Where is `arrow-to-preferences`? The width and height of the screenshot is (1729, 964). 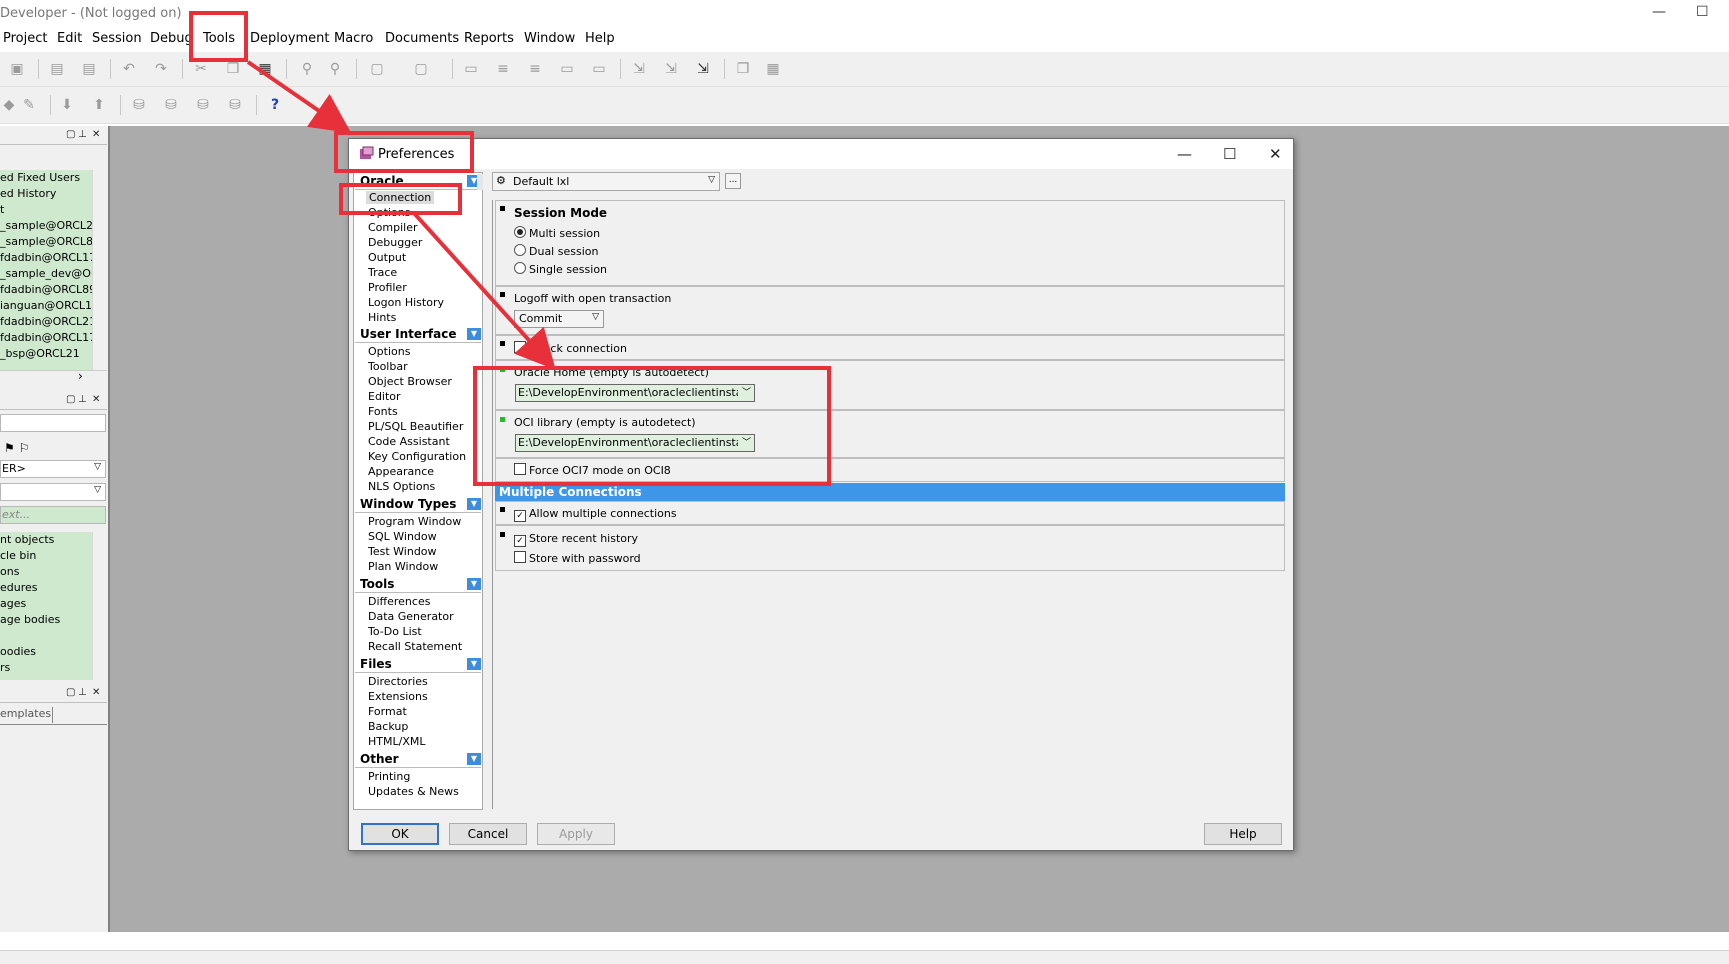
arrow-to-preferences is located at coordinates (299, 97).